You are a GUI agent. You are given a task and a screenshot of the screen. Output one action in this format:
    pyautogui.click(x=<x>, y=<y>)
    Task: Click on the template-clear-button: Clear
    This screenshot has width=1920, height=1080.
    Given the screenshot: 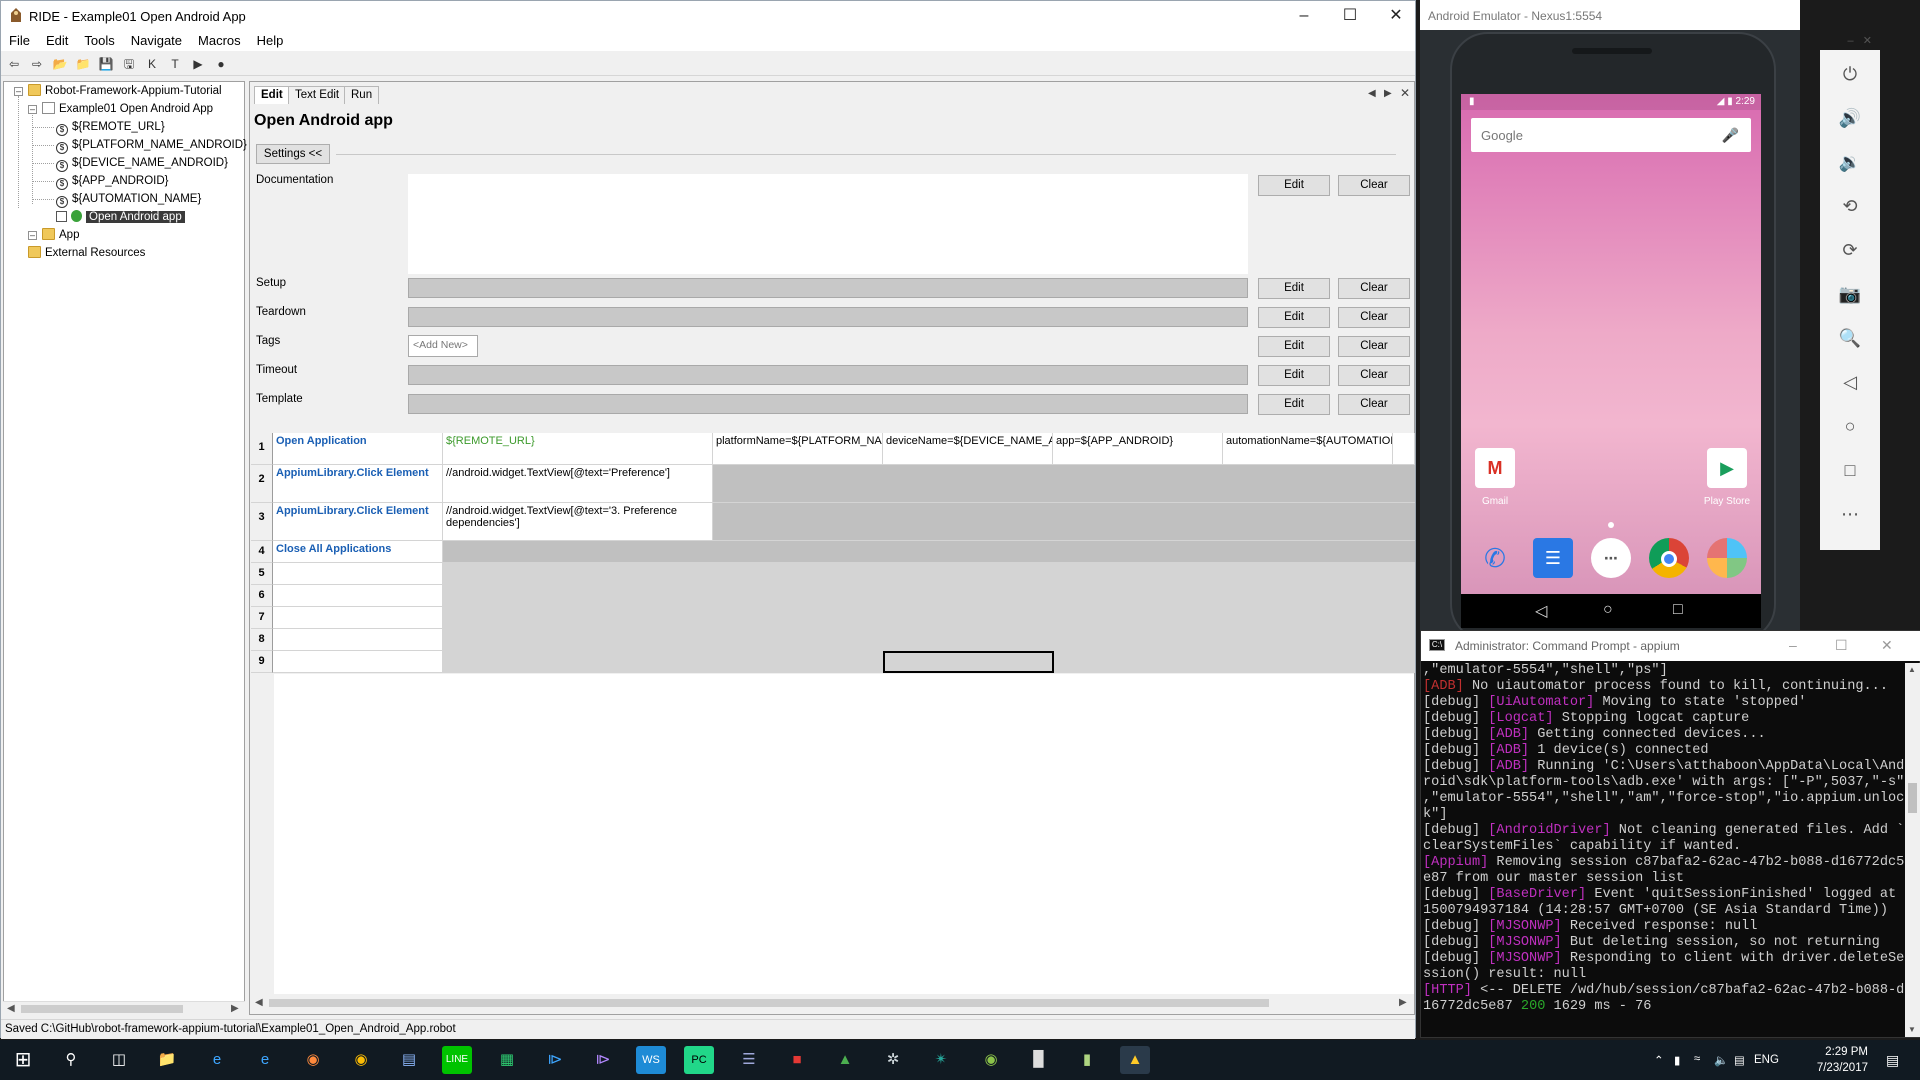 What is the action you would take?
    pyautogui.click(x=1374, y=404)
    